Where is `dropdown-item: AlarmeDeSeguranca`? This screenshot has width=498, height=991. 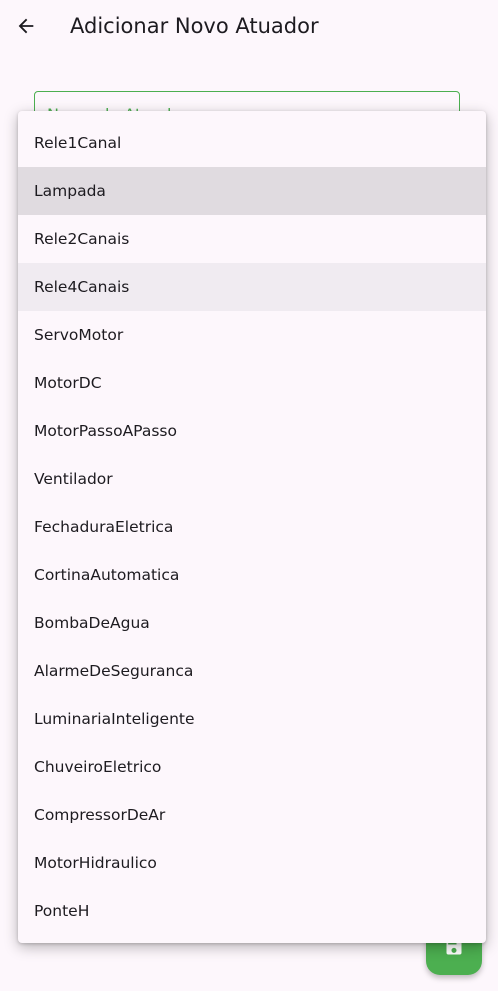
dropdown-item: AlarmeDeSeguranca is located at coordinates (252, 671).